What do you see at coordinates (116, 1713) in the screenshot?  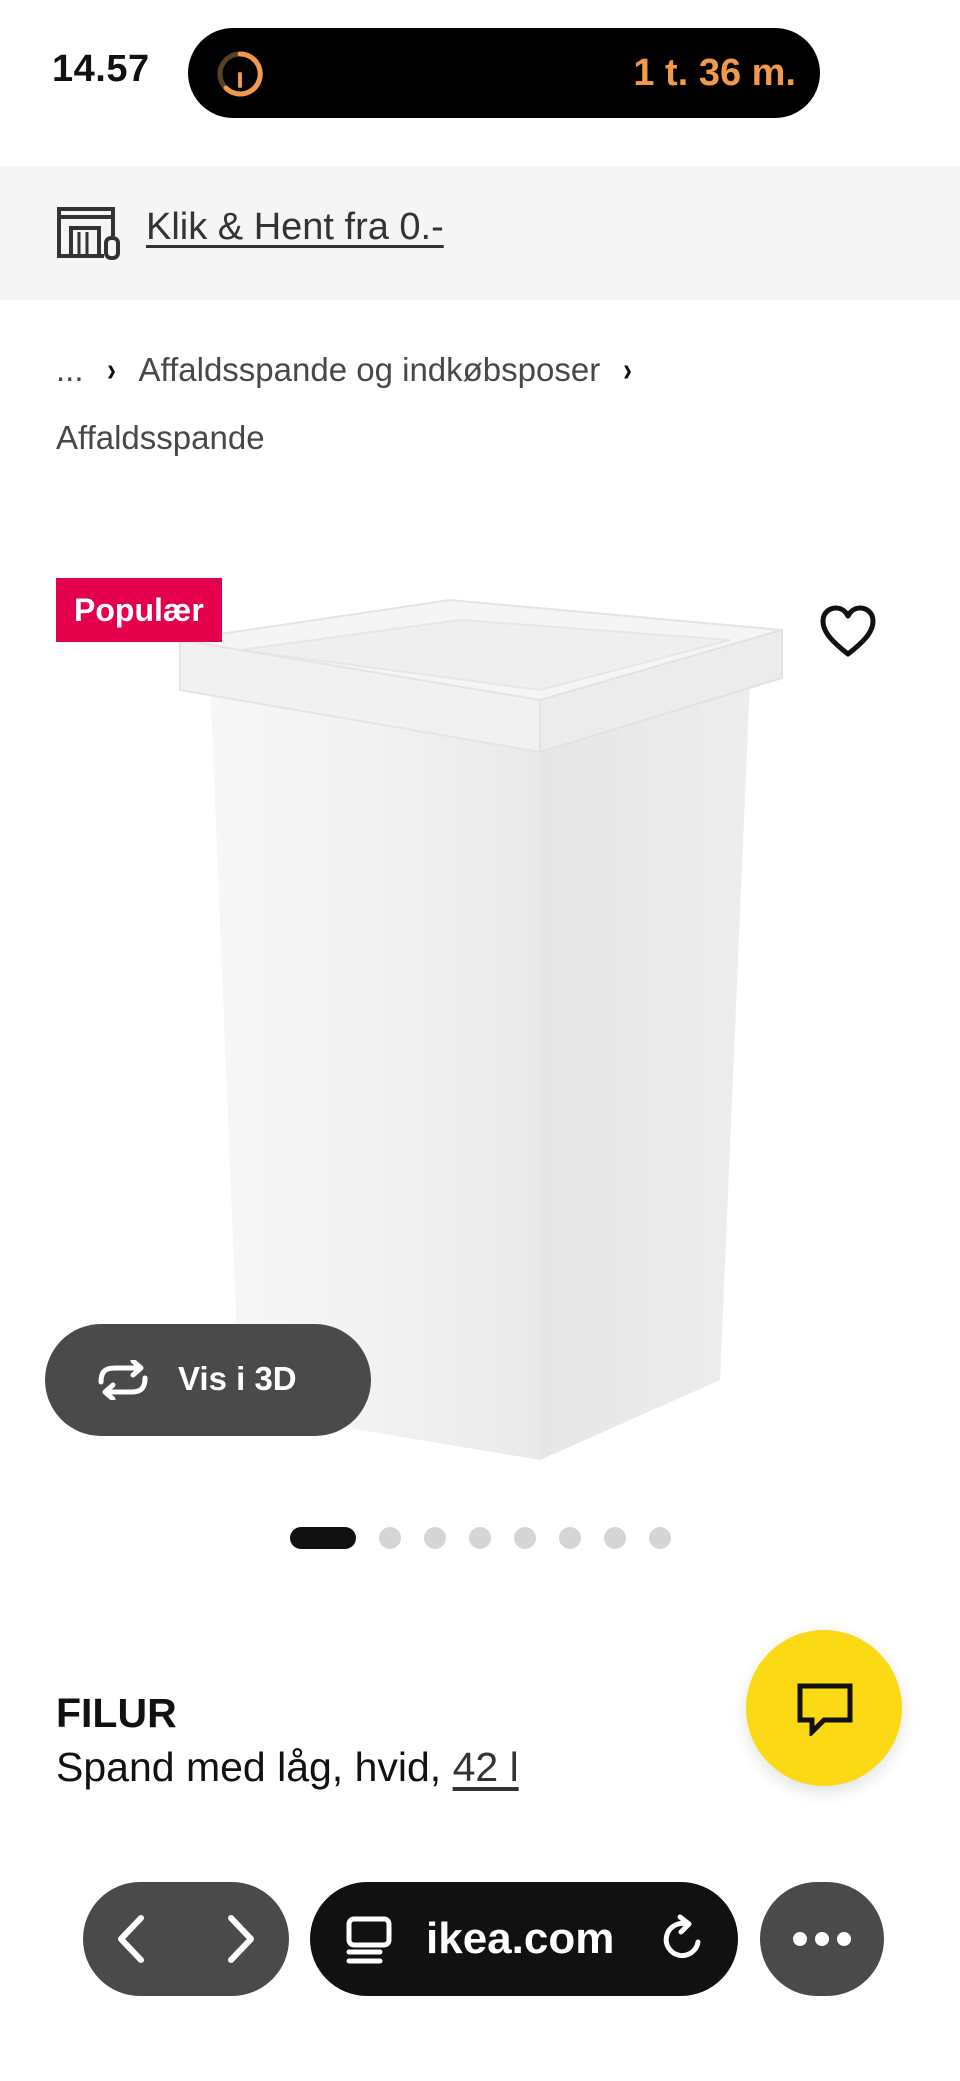 I see `product-name: FILUR` at bounding box center [116, 1713].